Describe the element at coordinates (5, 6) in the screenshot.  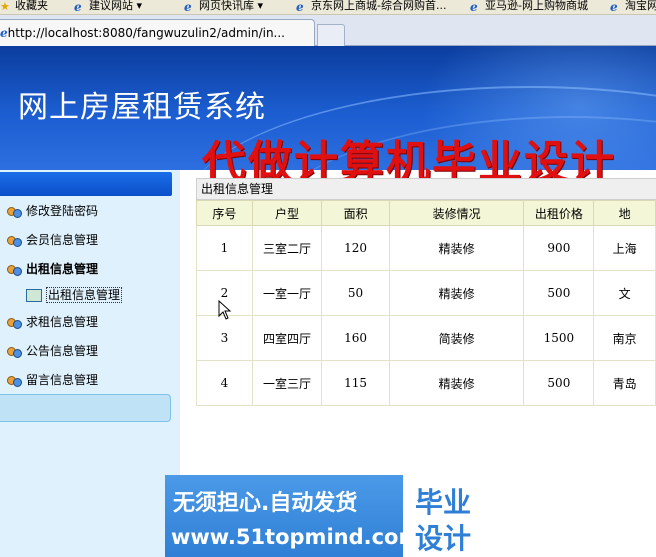
I see `star-icon: ★` at that location.